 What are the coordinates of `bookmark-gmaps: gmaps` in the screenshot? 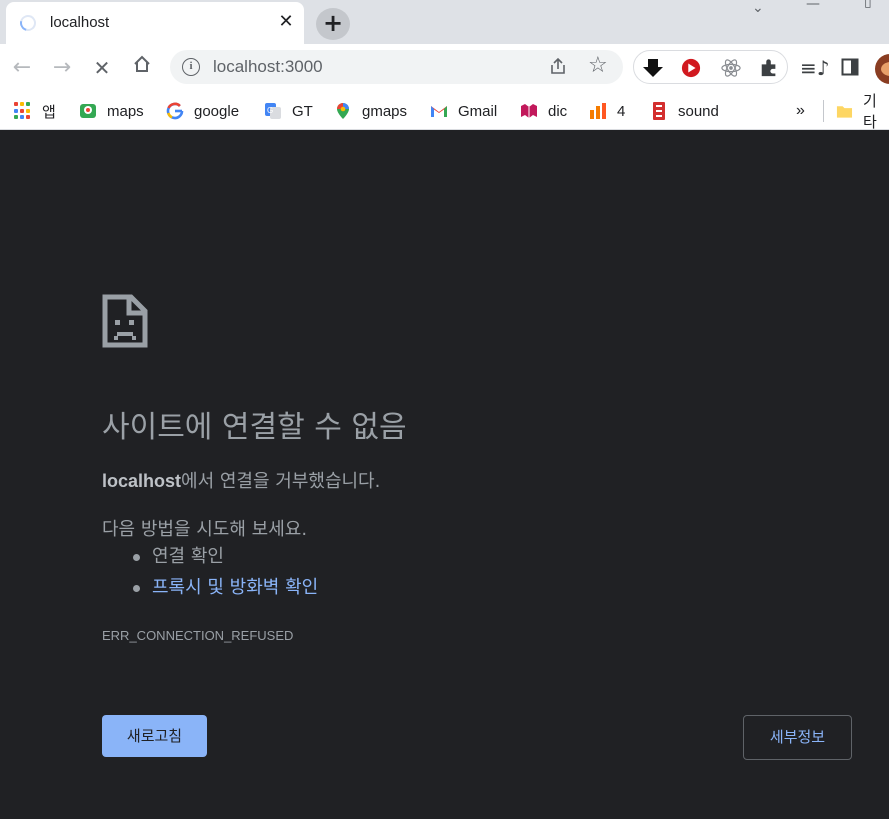 It's located at (370, 111).